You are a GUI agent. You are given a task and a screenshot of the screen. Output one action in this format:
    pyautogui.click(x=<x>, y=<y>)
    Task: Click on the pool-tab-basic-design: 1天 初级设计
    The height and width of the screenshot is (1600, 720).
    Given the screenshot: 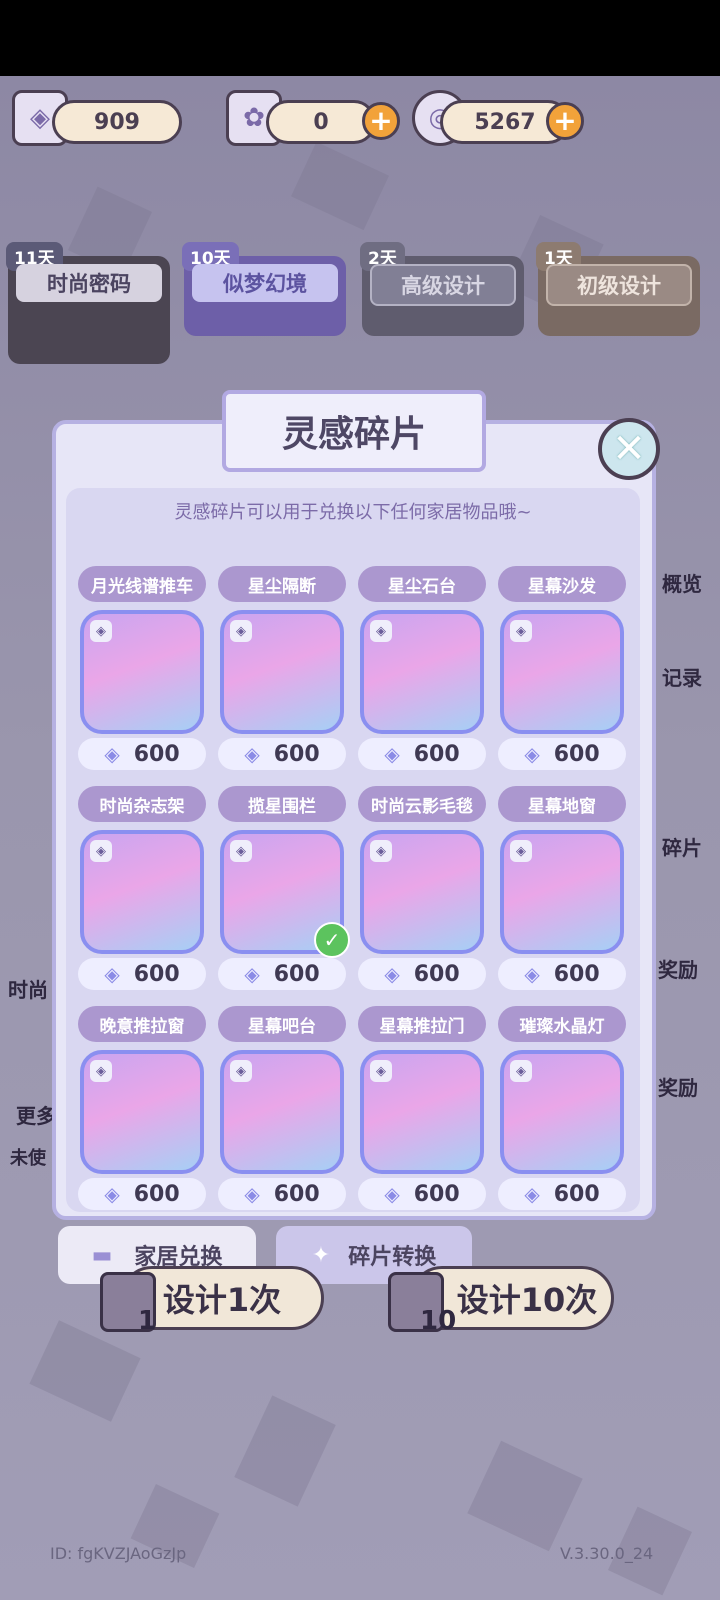 What is the action you would take?
    pyautogui.click(x=618, y=289)
    